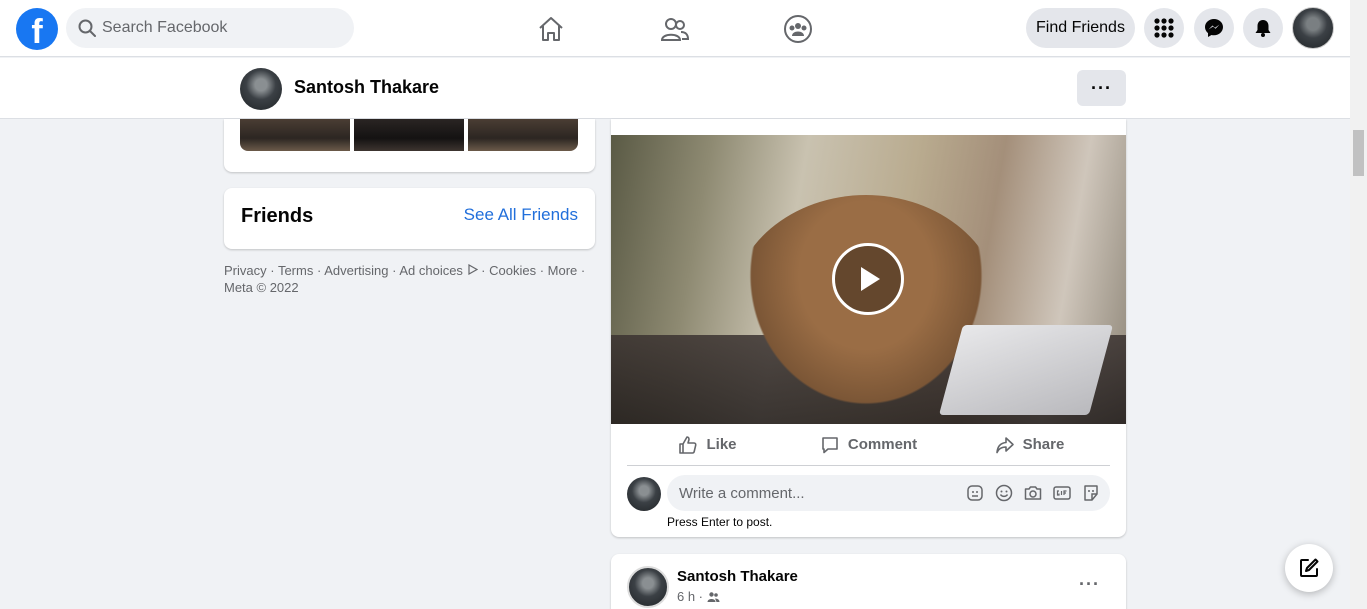 This screenshot has width=1367, height=609. What do you see at coordinates (409, 218) in the screenshot?
I see `friends-card: Friends See All Friends` at bounding box center [409, 218].